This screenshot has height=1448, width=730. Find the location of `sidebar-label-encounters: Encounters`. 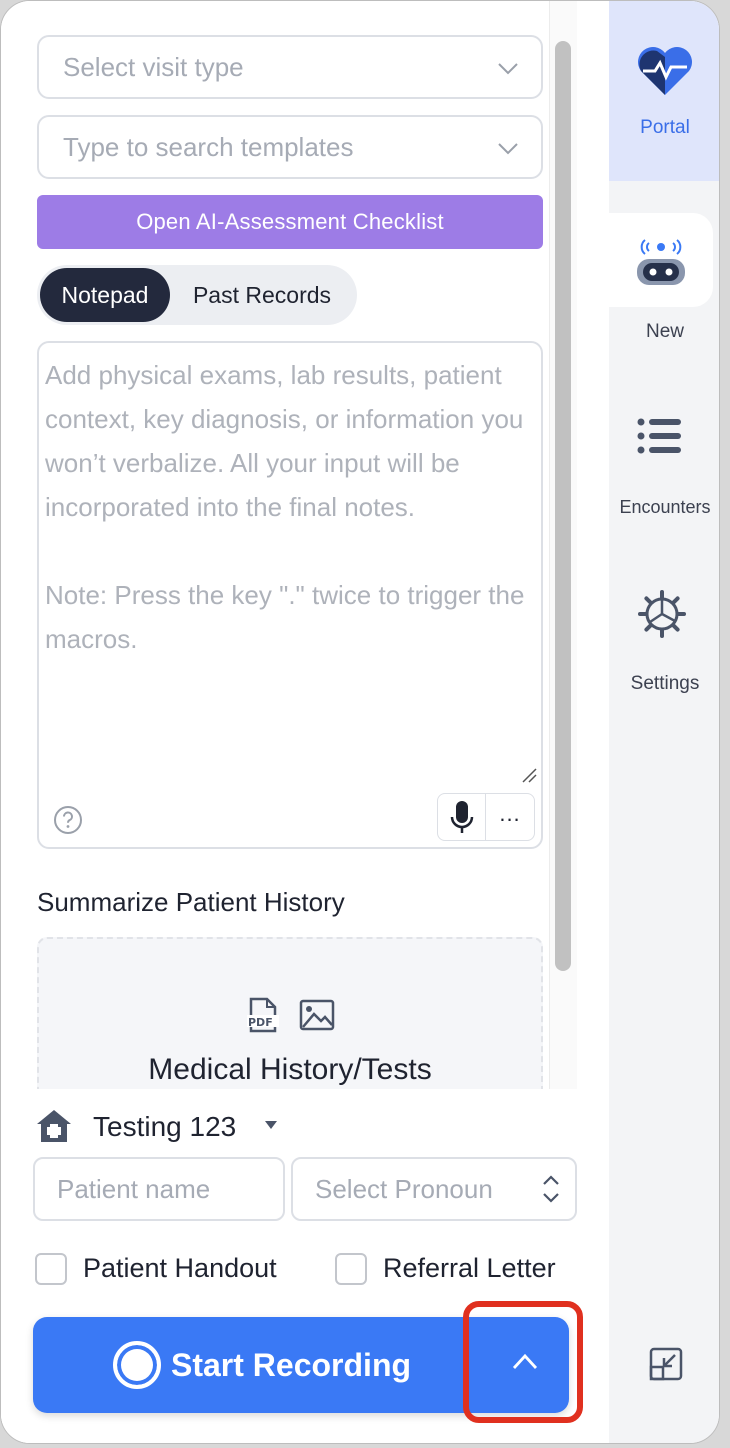

sidebar-label-encounters: Encounters is located at coordinates (664, 507).